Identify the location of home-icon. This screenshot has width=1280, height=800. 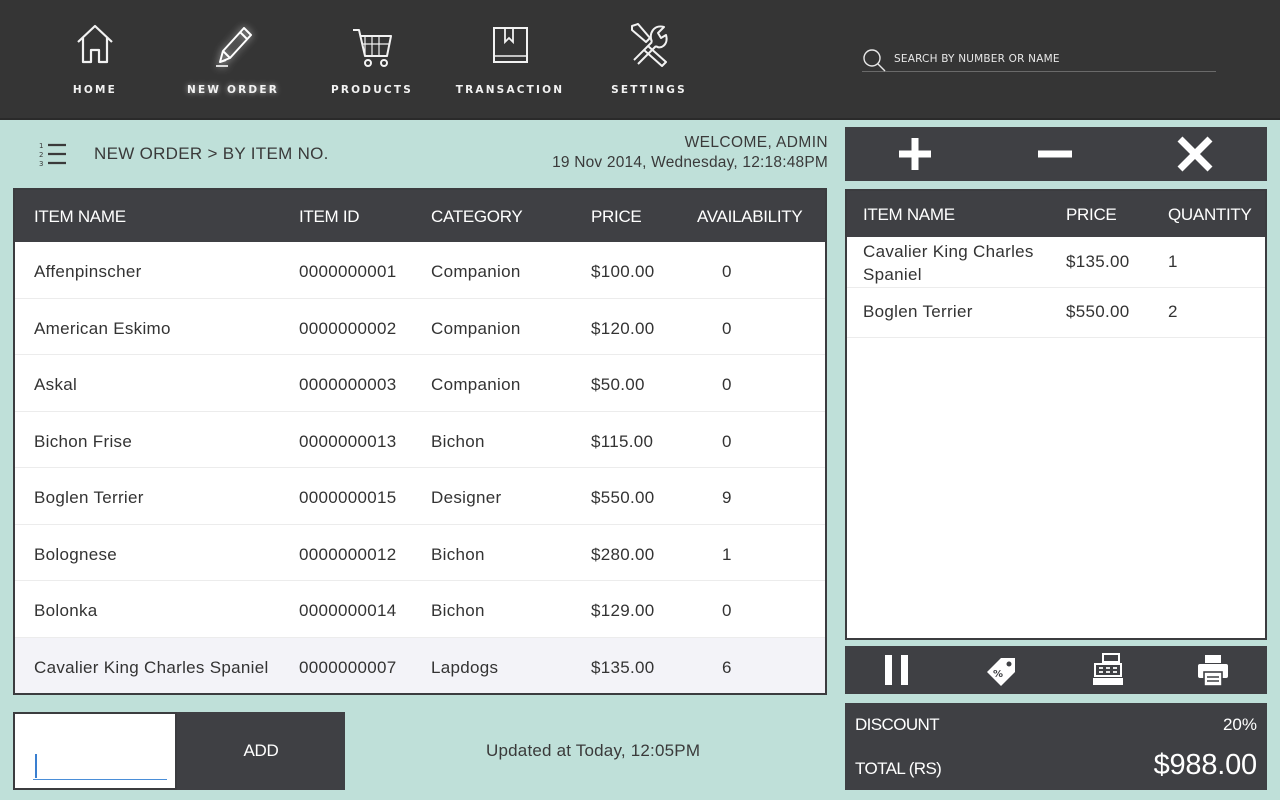
(95, 44).